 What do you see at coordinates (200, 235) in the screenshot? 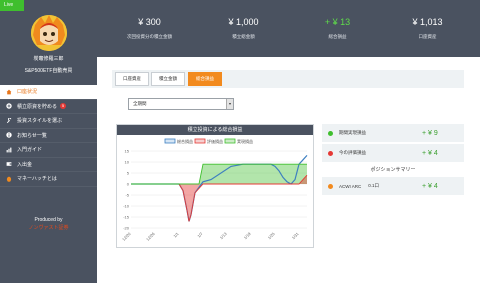
I see `x-tick-label: 1/7` at bounding box center [200, 235].